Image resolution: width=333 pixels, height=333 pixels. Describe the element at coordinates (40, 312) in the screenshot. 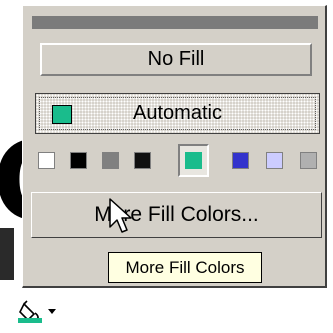

I see `fill-color-toolbar-button` at that location.